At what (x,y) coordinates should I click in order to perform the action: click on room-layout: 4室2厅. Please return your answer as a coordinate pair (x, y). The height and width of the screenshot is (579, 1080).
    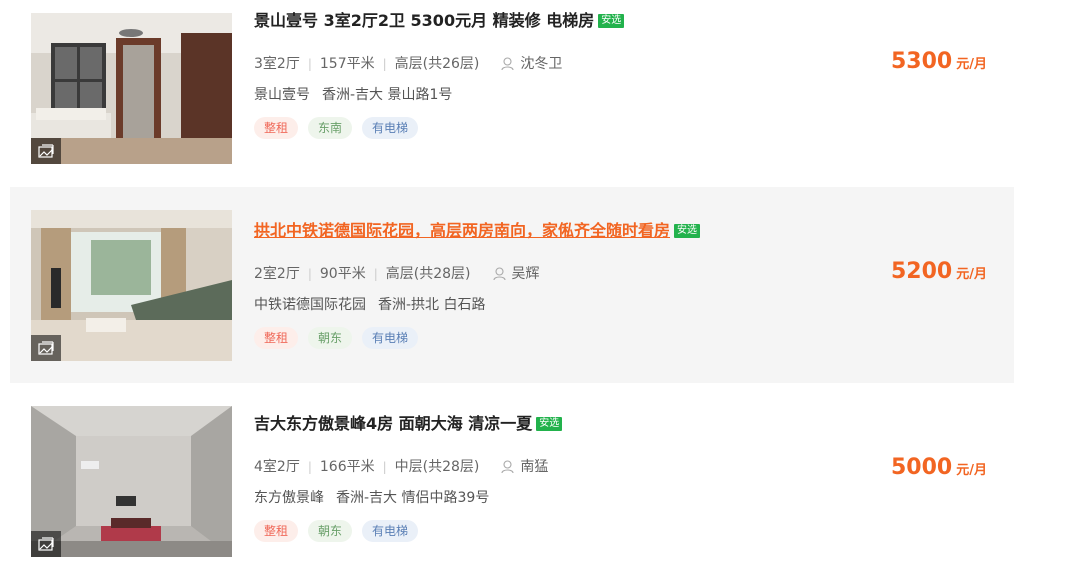
    Looking at the image, I should click on (277, 467).